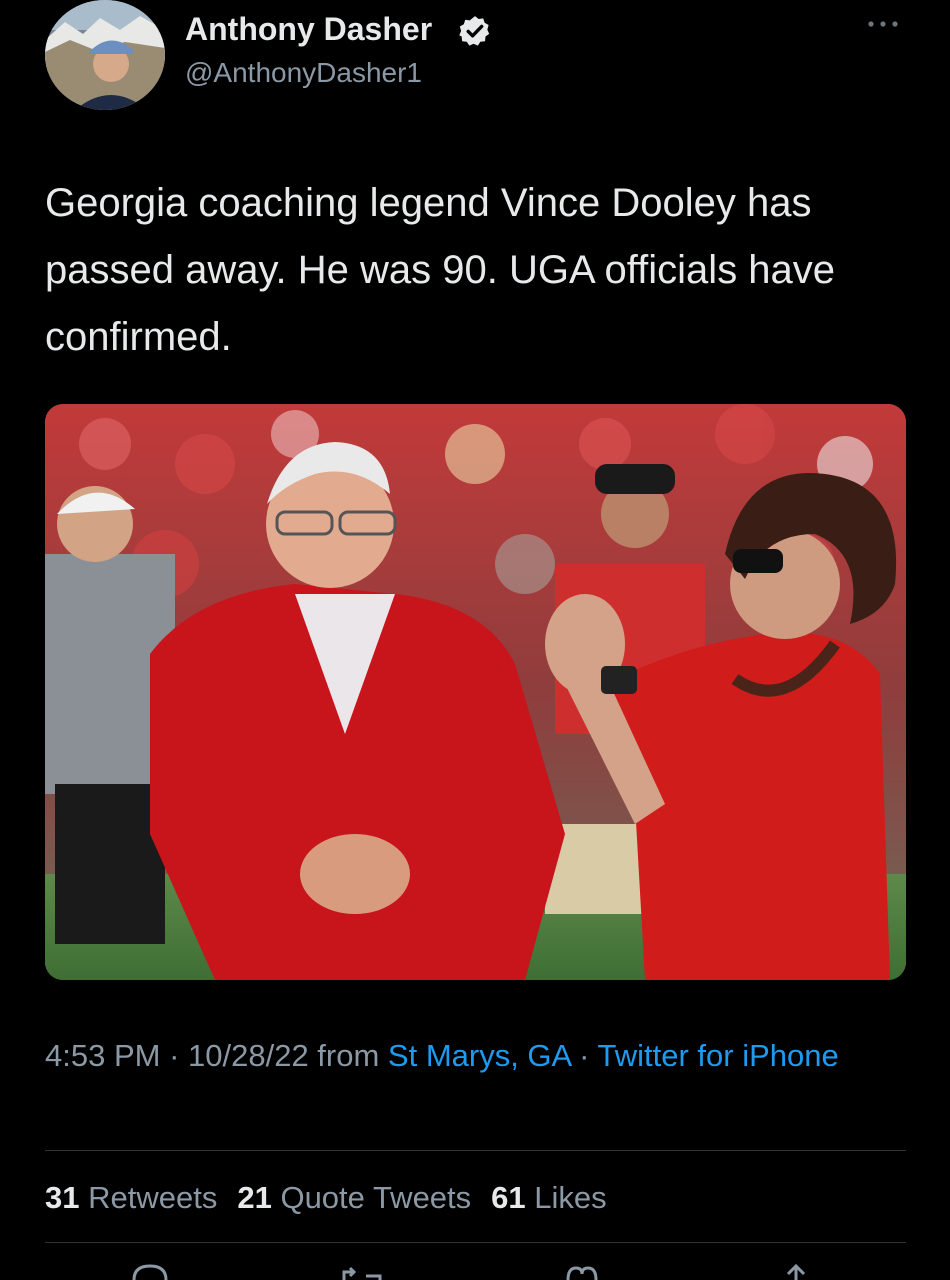 The width and height of the screenshot is (950, 1280). I want to click on retweets-stat: 31 Retweets, so click(131, 1197).